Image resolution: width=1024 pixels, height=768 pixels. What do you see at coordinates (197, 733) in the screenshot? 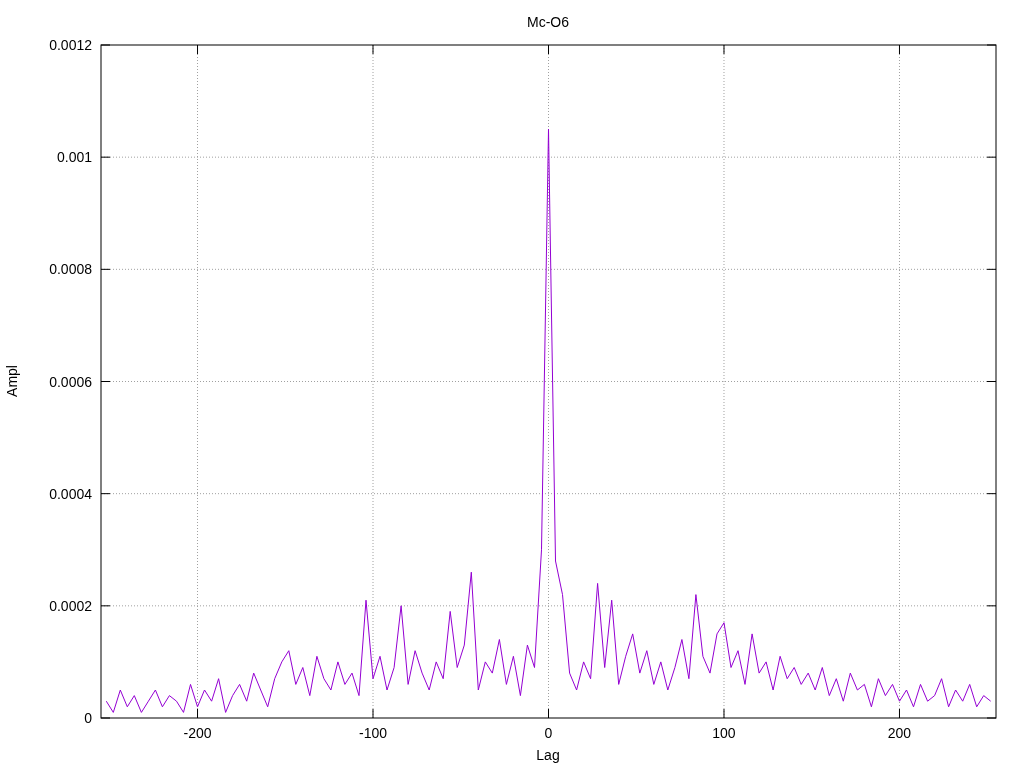
I see `x-tick-label: -200` at bounding box center [197, 733].